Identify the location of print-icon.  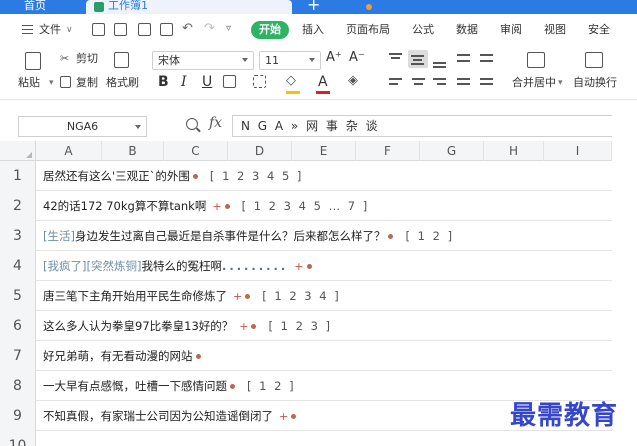
(144, 29).